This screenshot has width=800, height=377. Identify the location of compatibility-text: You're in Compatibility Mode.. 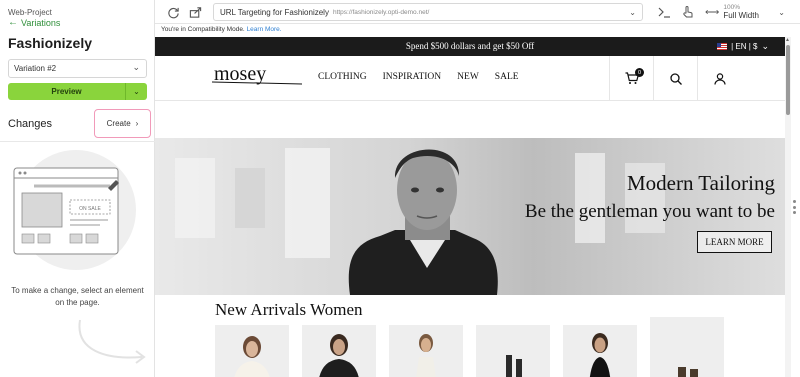
(203, 29).